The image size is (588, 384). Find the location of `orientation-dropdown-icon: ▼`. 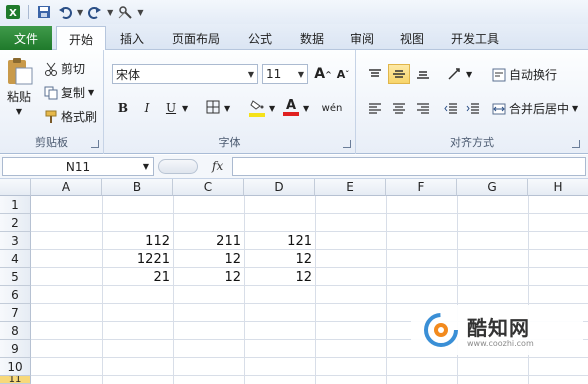

orientation-dropdown-icon: ▼ is located at coordinates (469, 74).